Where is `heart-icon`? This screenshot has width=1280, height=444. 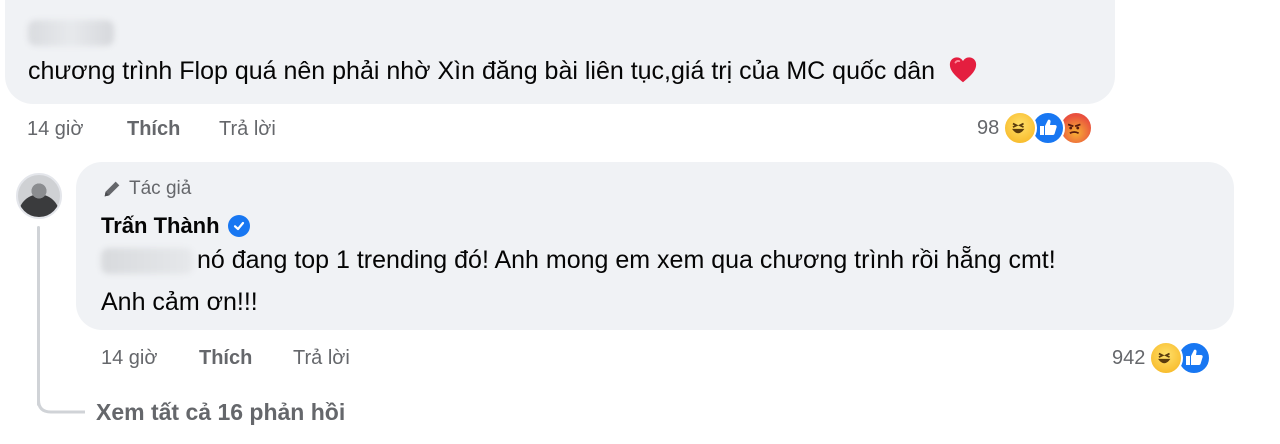
heart-icon is located at coordinates (963, 70).